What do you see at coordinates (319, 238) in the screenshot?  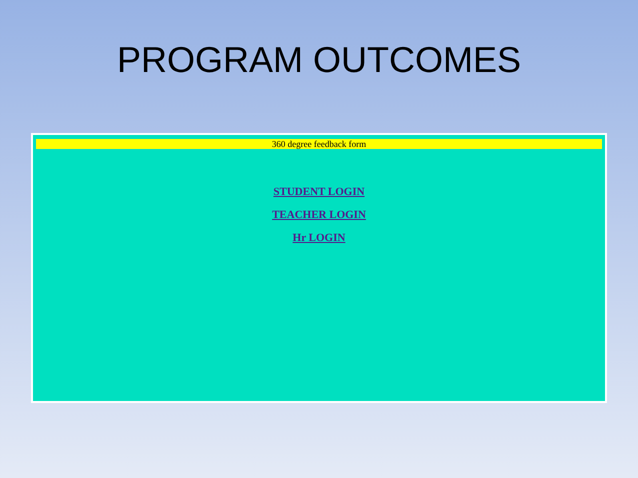 I see `login-link: Hr LOGIN` at bounding box center [319, 238].